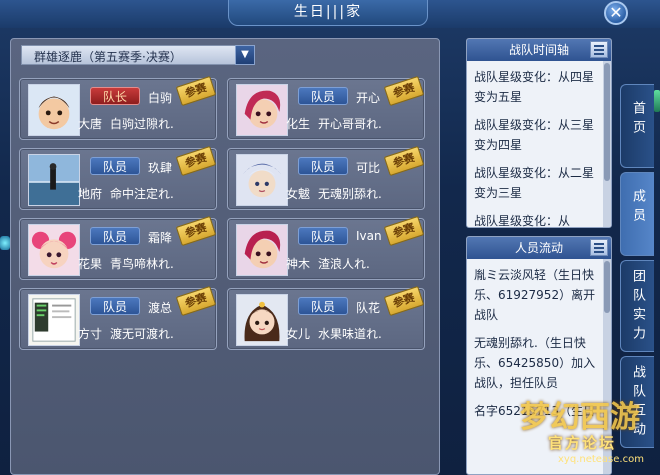 The image size is (660, 475). I want to click on close-button: ✕, so click(616, 13).